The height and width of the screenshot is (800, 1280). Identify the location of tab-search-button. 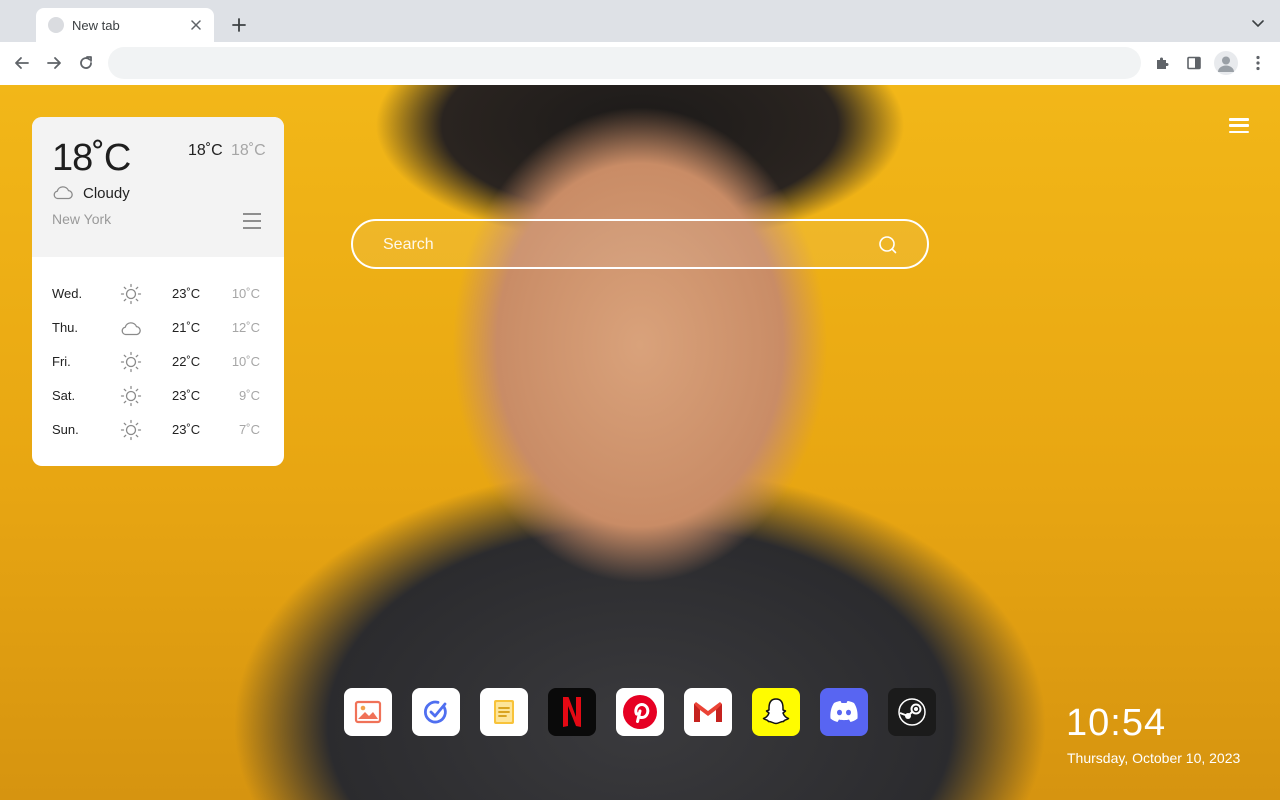
(1258, 24).